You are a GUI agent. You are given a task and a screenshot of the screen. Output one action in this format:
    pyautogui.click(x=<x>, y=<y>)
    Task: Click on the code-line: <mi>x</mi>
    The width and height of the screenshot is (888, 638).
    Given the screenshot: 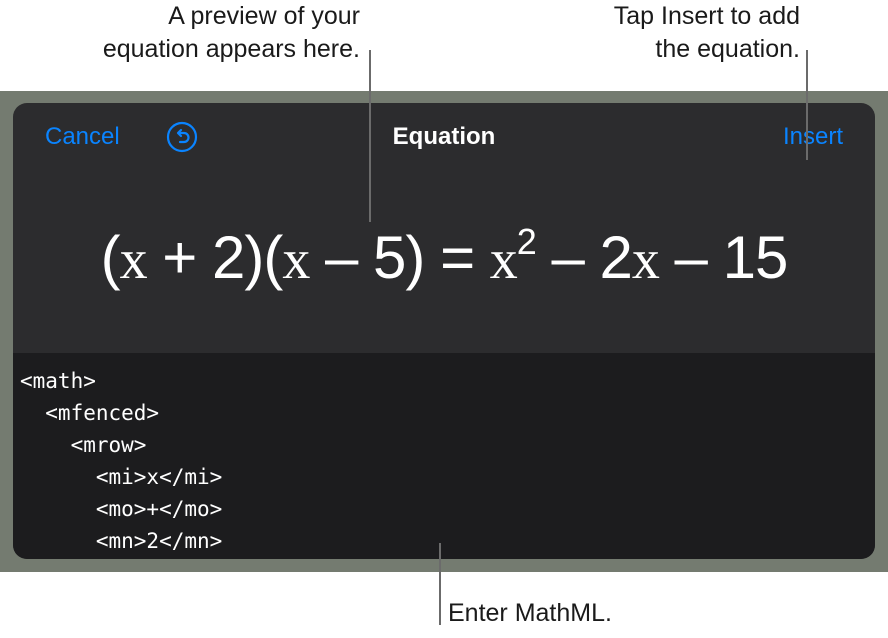 What is the action you would take?
    pyautogui.click(x=121, y=477)
    